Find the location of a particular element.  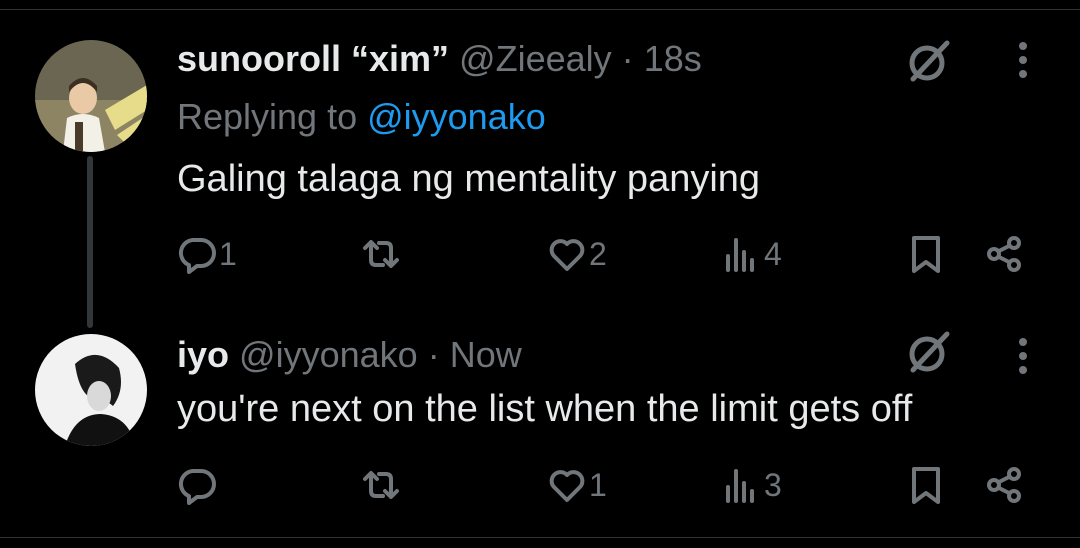

reply-button: 1 is located at coordinates (207, 254).